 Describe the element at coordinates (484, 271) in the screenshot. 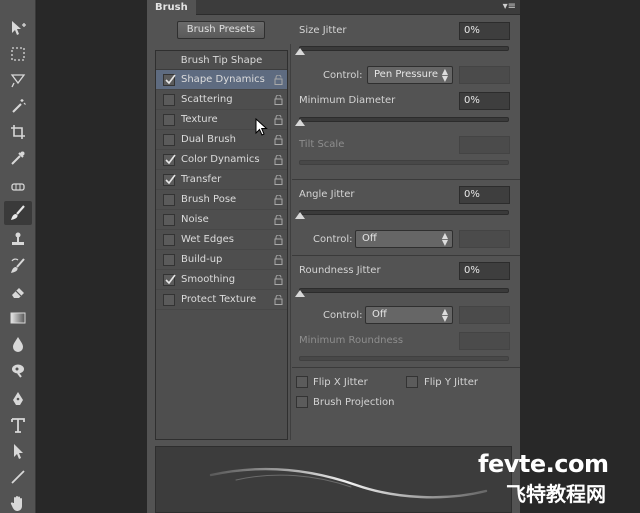

I see `roundness-jitter-input: 0%` at that location.